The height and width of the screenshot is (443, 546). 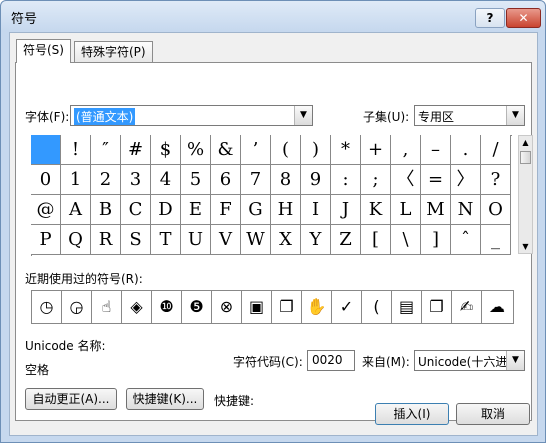 What do you see at coordinates (136, 210) in the screenshot?
I see `symbol-cell: C` at bounding box center [136, 210].